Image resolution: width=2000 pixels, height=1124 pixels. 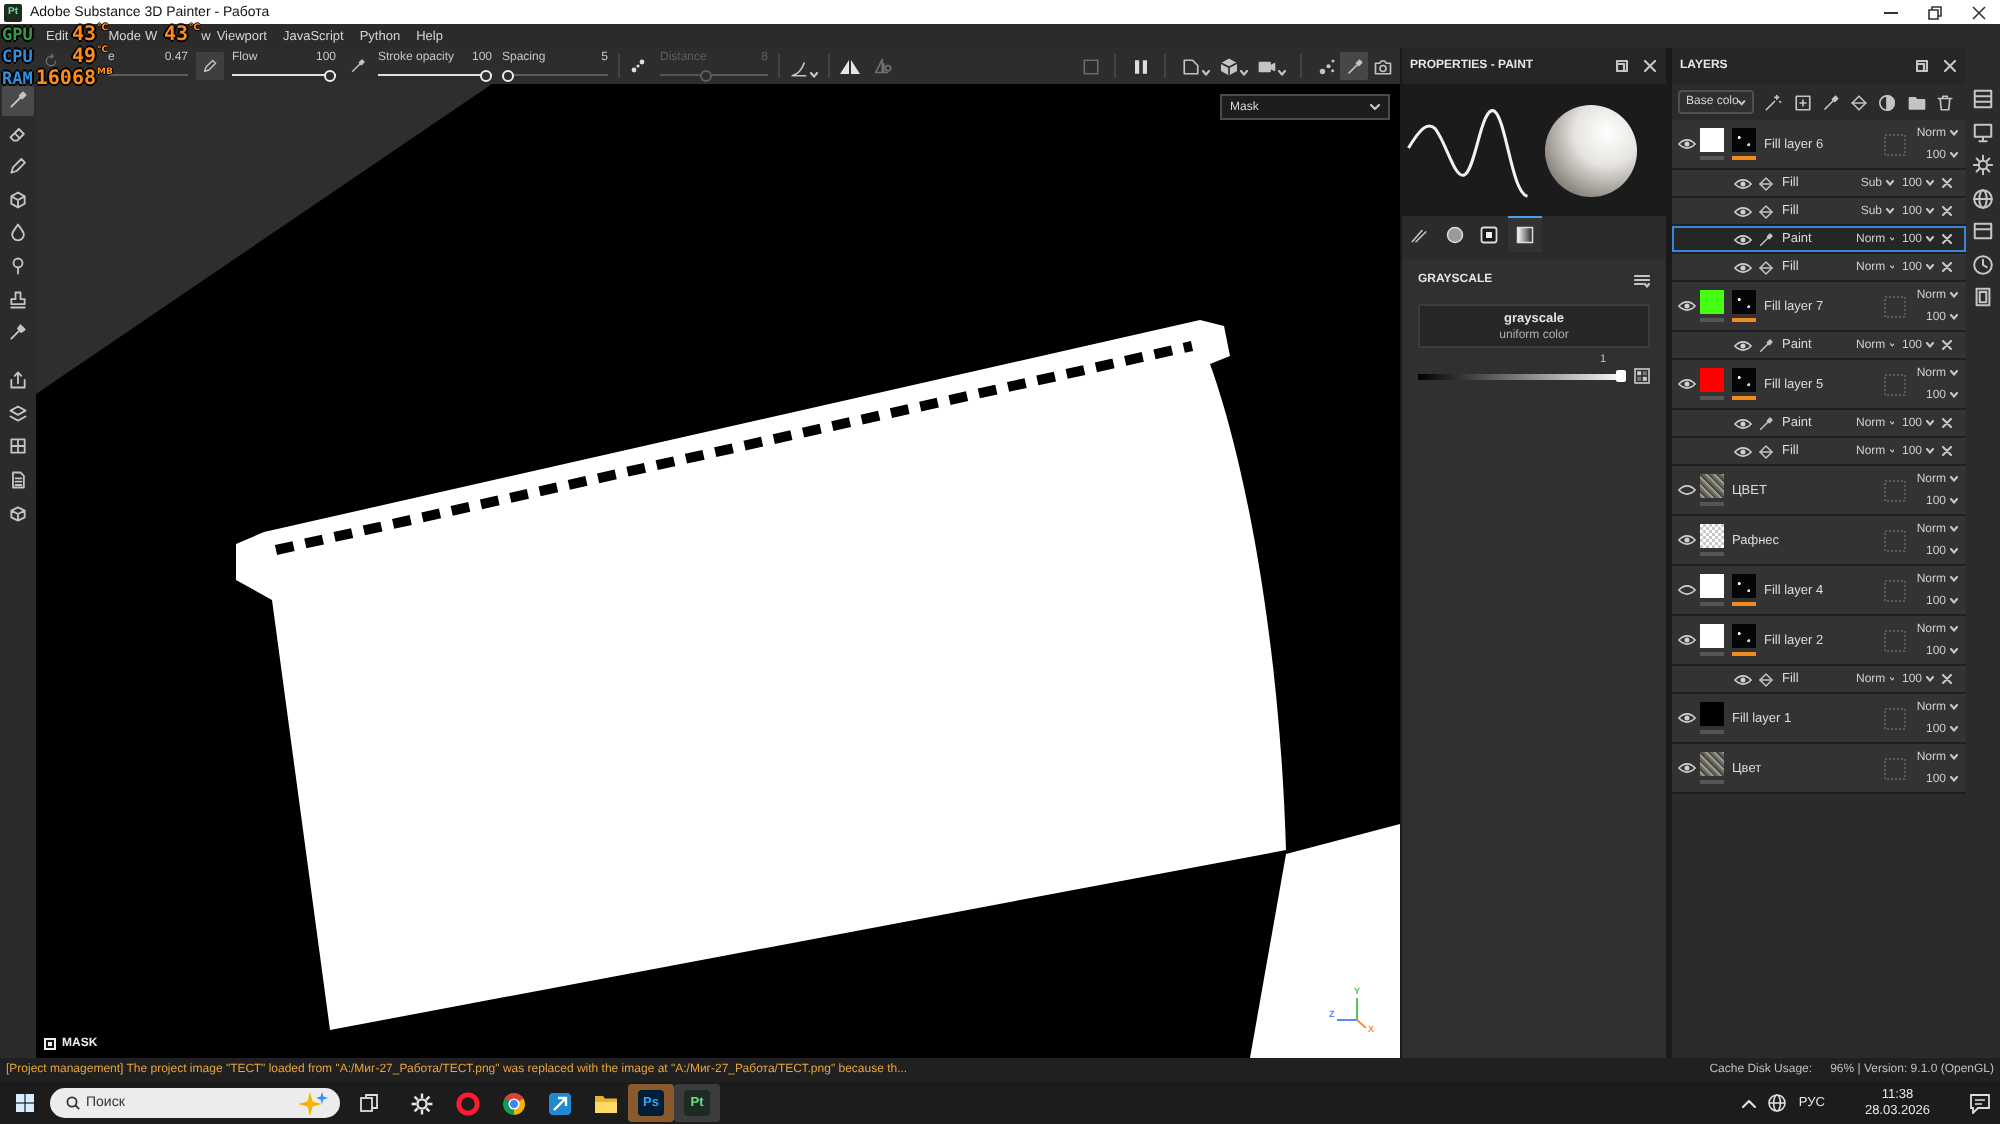 What do you see at coordinates (1642, 376) in the screenshot?
I see `grid-icon` at bounding box center [1642, 376].